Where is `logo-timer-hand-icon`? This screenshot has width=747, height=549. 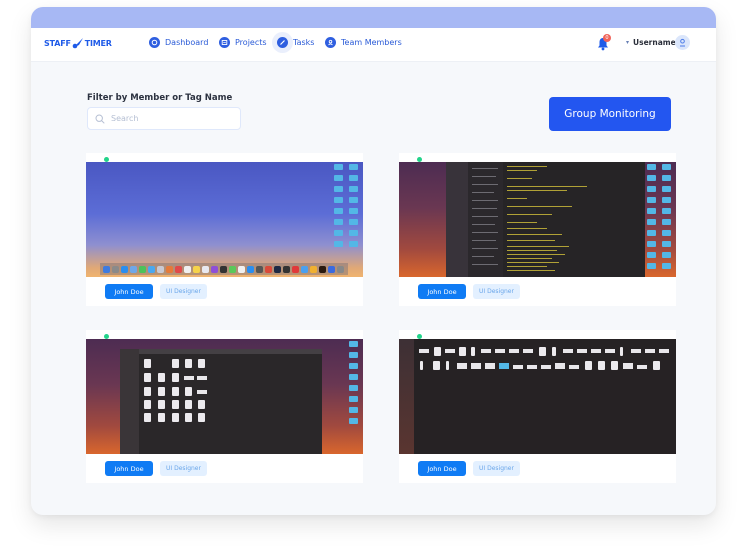
logo-timer-hand-icon is located at coordinates (77, 43).